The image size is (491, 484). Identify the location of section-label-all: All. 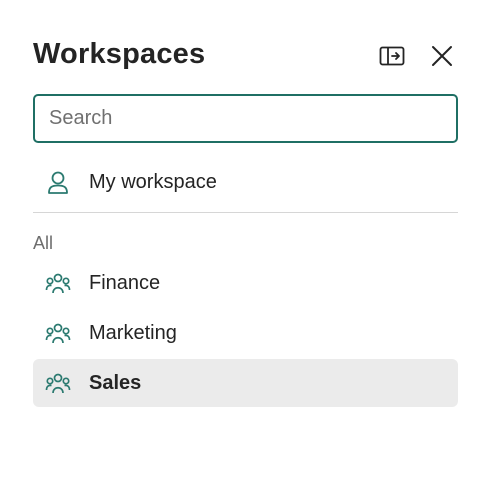
(43, 243).